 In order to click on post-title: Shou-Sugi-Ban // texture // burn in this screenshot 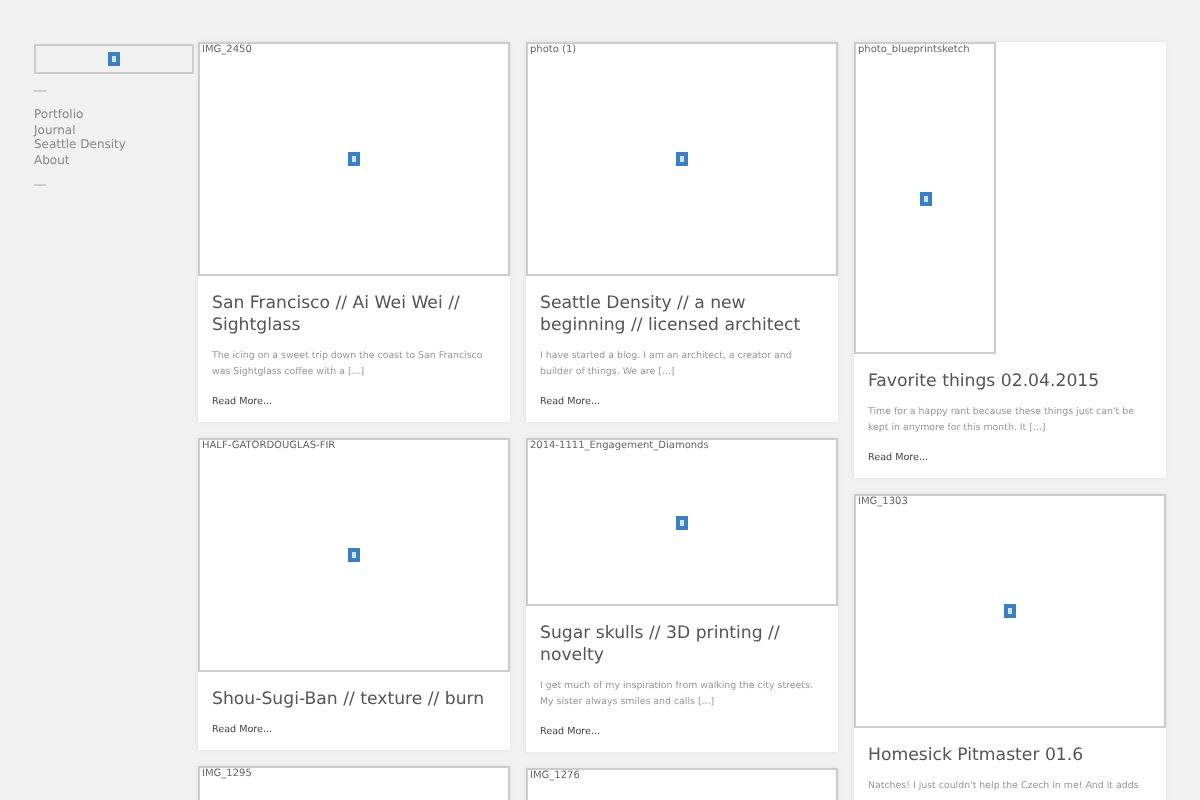, I will do `click(354, 701)`.